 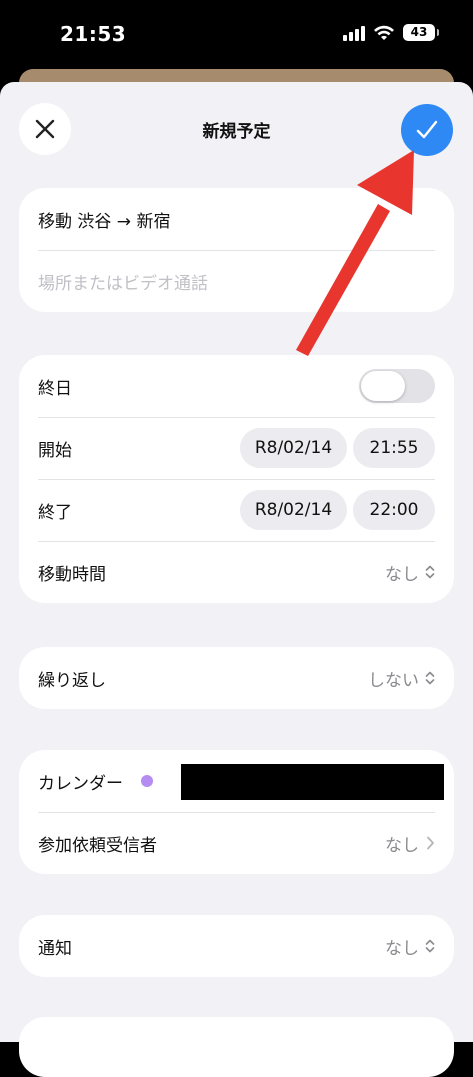 I want to click on title-row: 移動 渋谷 → 新宿, so click(x=236, y=219).